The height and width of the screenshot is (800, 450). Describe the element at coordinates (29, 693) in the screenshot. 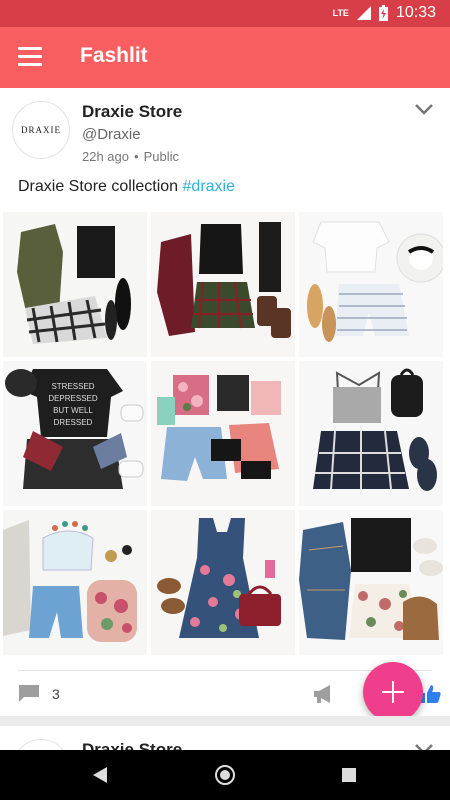

I see `comment-icon` at that location.